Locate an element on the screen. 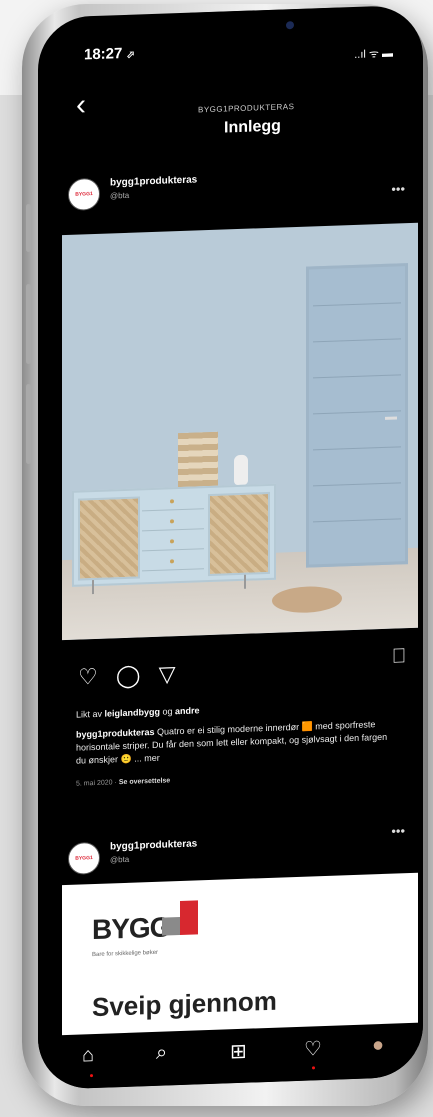 Image resolution: width=433 pixels, height=1117 pixels. vase is located at coordinates (241, 470).